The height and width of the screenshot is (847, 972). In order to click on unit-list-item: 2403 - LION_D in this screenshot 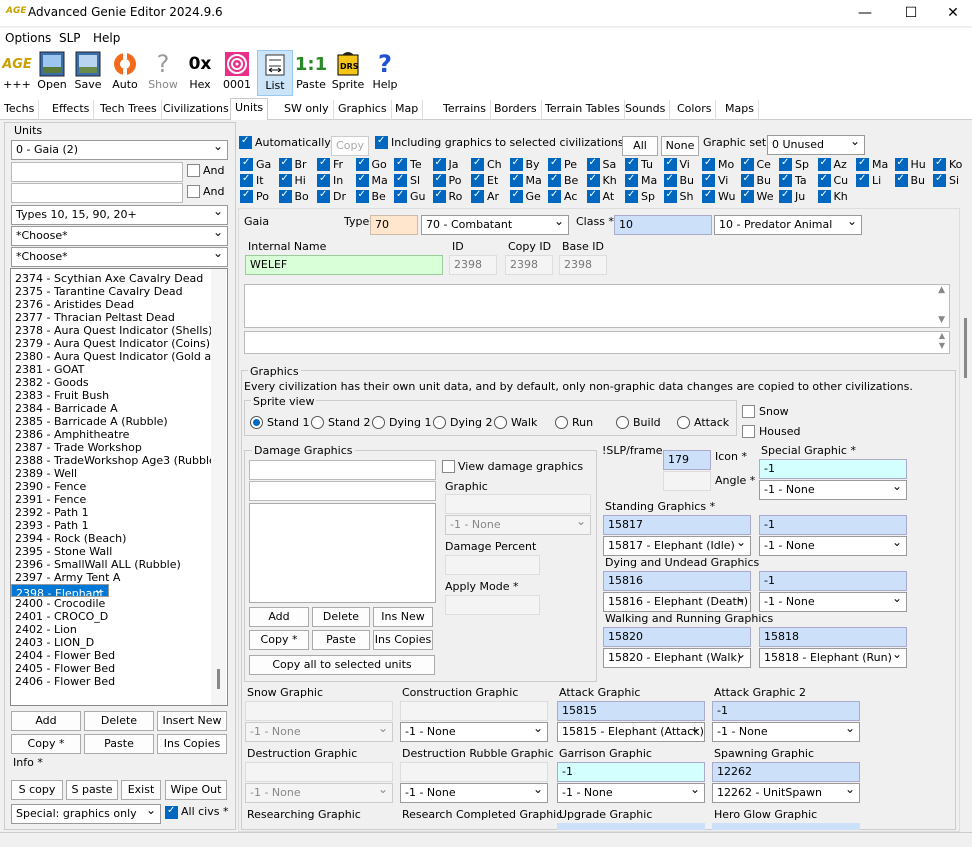, I will do `click(119, 642)`.